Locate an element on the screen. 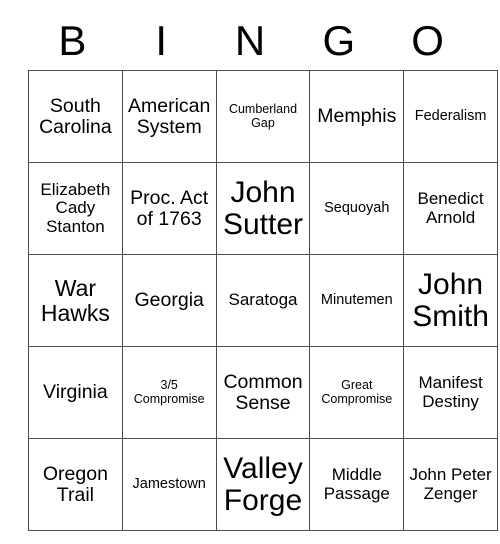  bingo-cell-label: 3/5 Compromise is located at coordinates (169, 392).